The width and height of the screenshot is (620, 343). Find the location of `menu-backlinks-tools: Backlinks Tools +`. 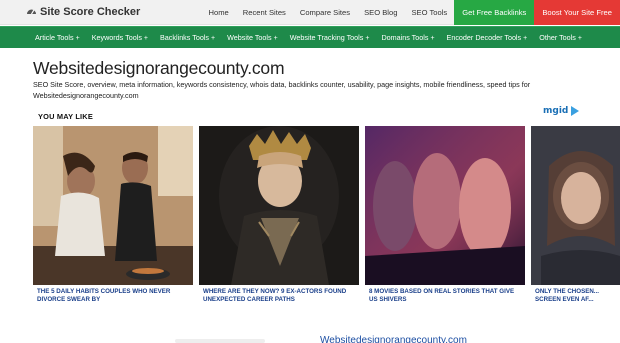

menu-backlinks-tools: Backlinks Tools + is located at coordinates (187, 38).